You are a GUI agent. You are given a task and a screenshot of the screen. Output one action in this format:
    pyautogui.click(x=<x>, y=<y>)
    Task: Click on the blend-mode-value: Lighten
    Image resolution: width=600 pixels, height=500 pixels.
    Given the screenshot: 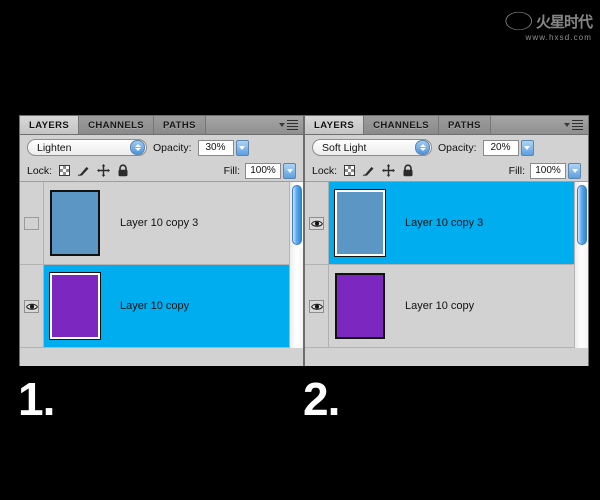 What is the action you would take?
    pyautogui.click(x=54, y=147)
    